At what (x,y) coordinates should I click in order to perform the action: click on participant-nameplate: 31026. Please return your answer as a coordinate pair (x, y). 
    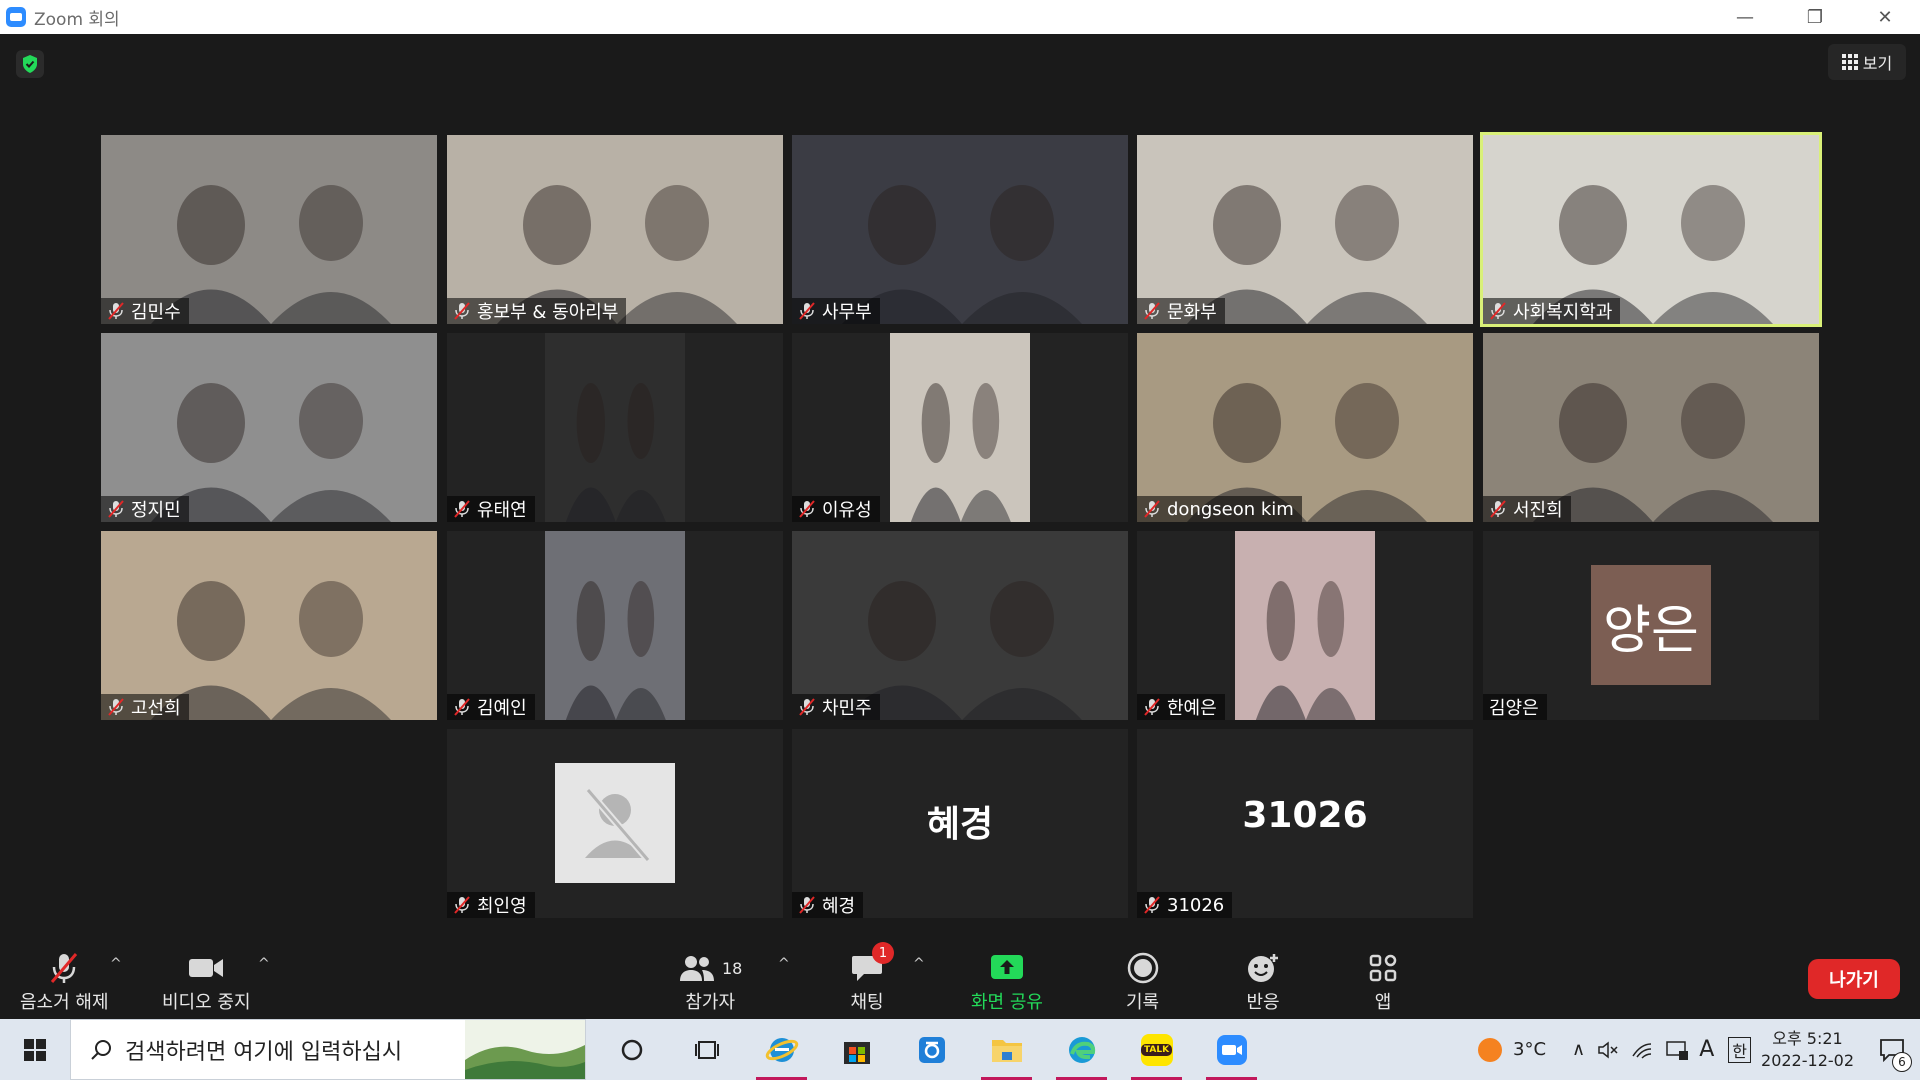
    Looking at the image, I should click on (1185, 905).